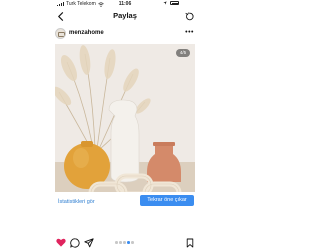 This screenshot has height=250, width=320. I want to click on status-time: 11:06, so click(125, 4).